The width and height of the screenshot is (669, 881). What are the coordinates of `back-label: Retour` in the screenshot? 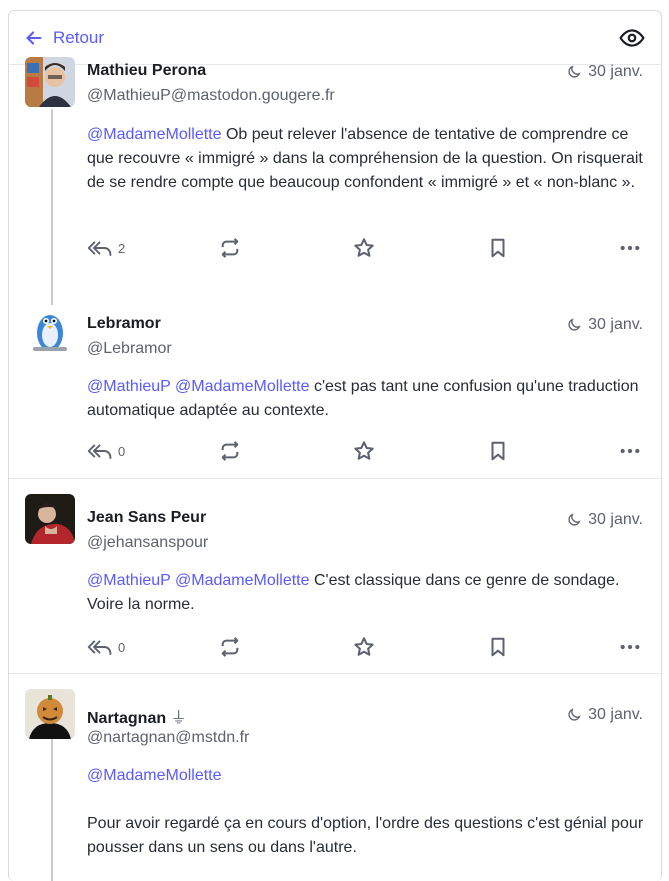 It's located at (79, 37).